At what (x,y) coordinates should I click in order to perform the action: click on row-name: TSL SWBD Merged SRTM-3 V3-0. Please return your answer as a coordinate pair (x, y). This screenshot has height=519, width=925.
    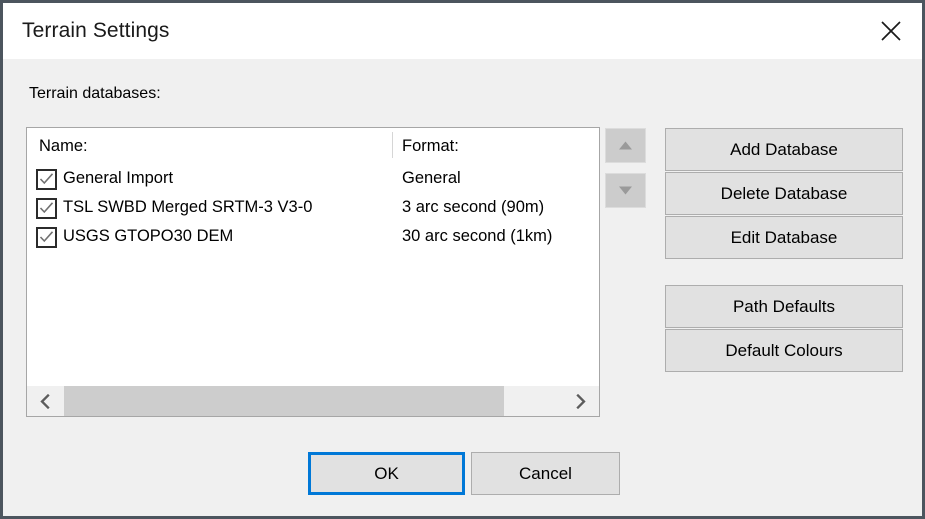
    Looking at the image, I should click on (188, 207).